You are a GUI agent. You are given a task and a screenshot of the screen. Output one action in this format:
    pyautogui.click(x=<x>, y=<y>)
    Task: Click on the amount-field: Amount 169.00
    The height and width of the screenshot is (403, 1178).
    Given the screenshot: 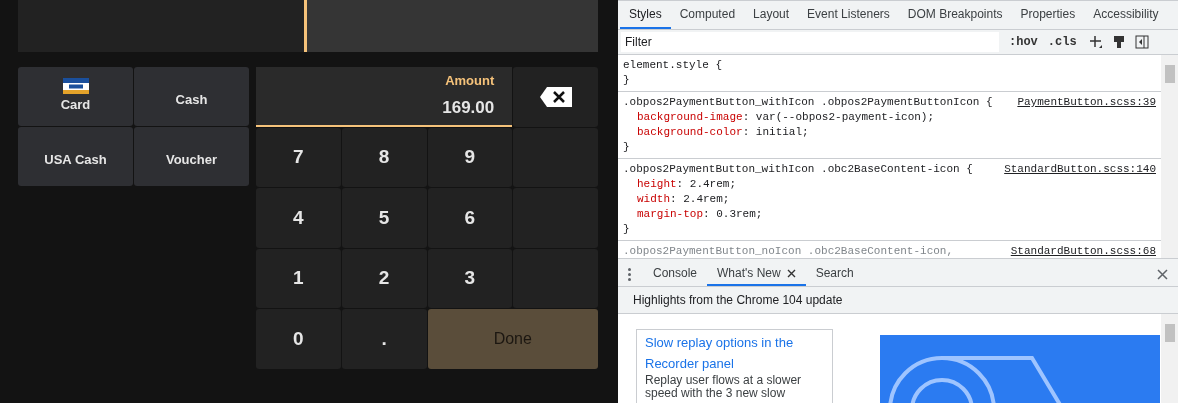 What is the action you would take?
    pyautogui.click(x=384, y=97)
    